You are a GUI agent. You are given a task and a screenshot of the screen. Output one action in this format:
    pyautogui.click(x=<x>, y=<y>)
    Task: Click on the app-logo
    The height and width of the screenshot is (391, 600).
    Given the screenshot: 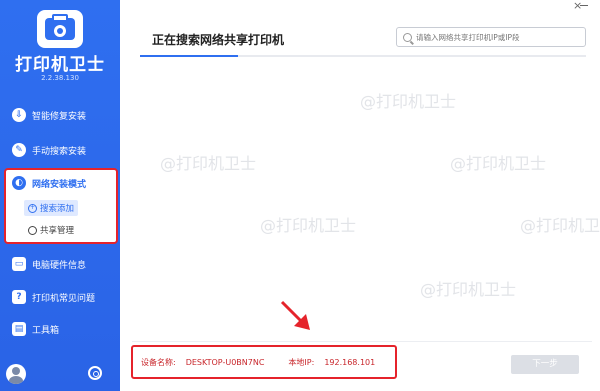 What is the action you would take?
    pyautogui.click(x=60, y=29)
    